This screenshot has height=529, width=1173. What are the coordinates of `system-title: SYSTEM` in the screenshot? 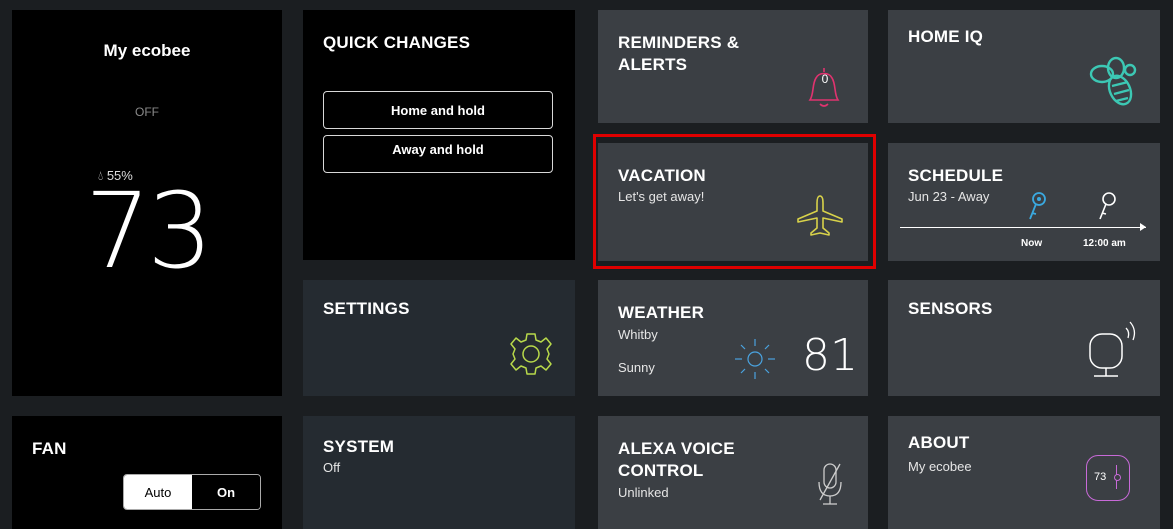 It's located at (359, 446).